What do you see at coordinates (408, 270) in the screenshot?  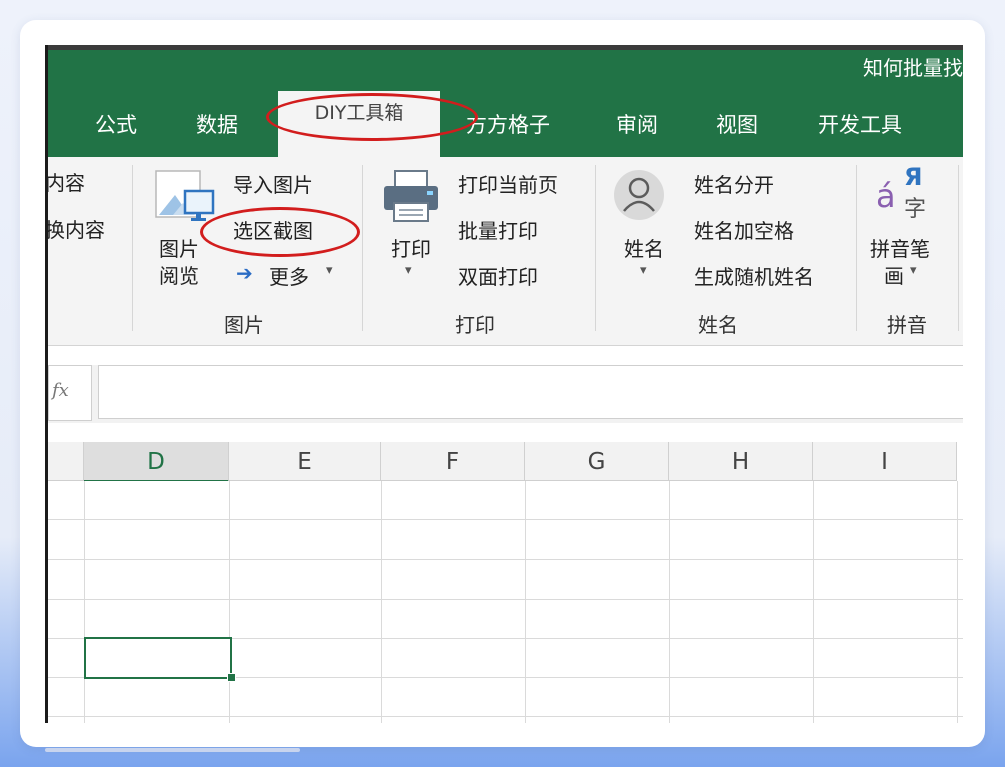 I see `print-dropdown-caret-icon: ▾` at bounding box center [408, 270].